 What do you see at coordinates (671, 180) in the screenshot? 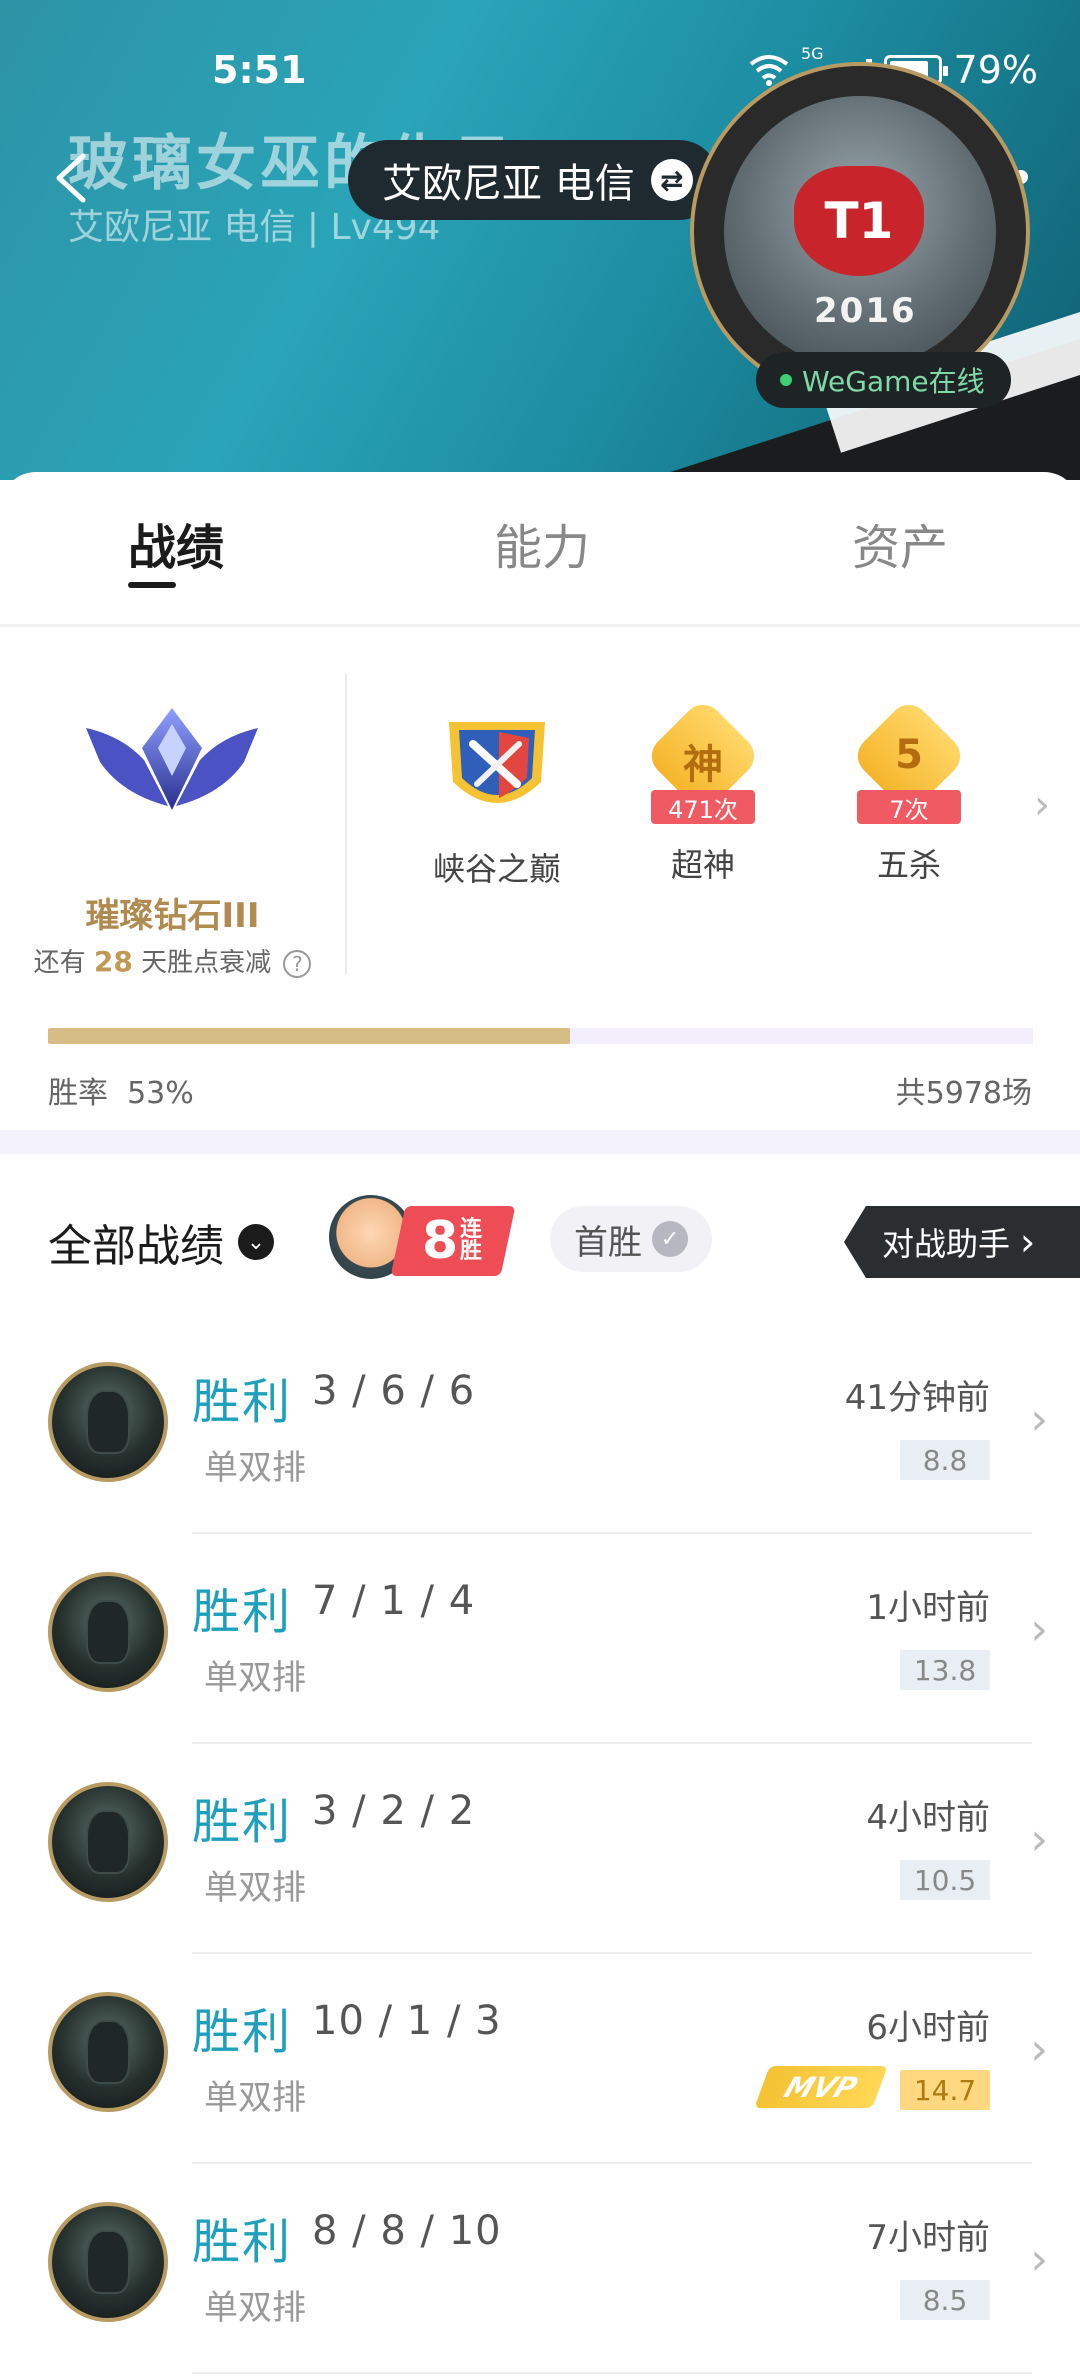
I see `swap-icon: ⇄` at bounding box center [671, 180].